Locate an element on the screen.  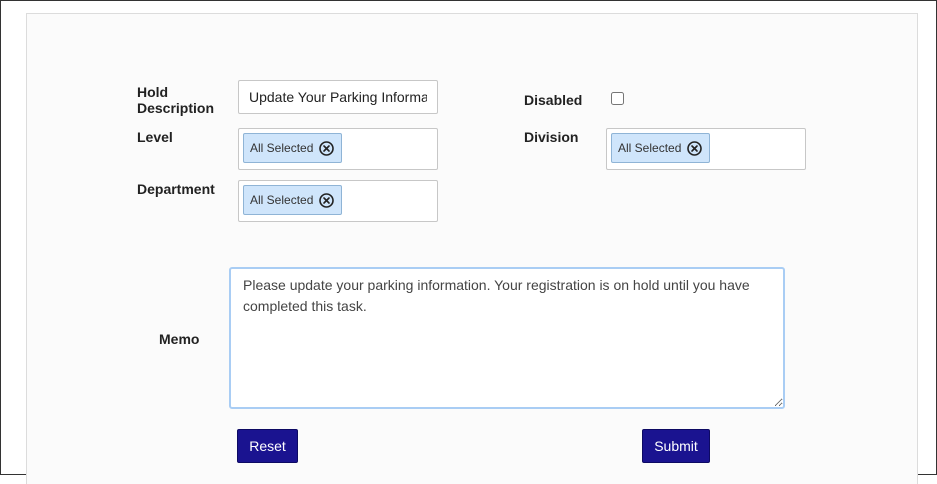
level-multiselect: All Selected is located at coordinates (338, 149).